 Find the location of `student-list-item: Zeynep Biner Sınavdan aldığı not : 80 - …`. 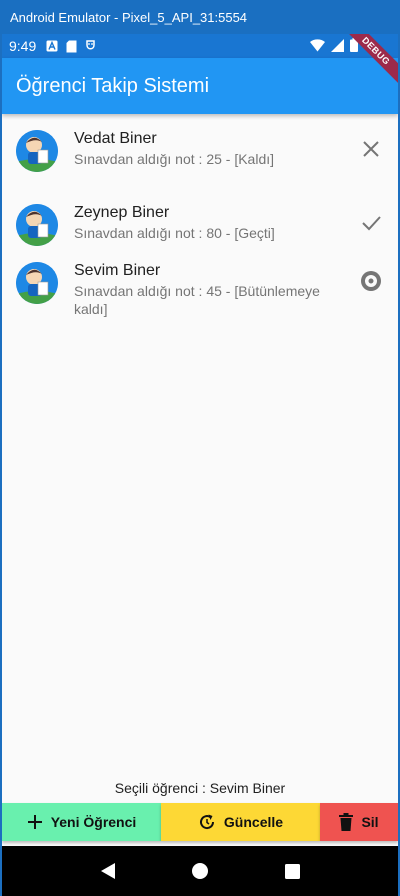

student-list-item: Zeynep Biner Sınavdan aldığı not : 80 - … is located at coordinates (200, 217).